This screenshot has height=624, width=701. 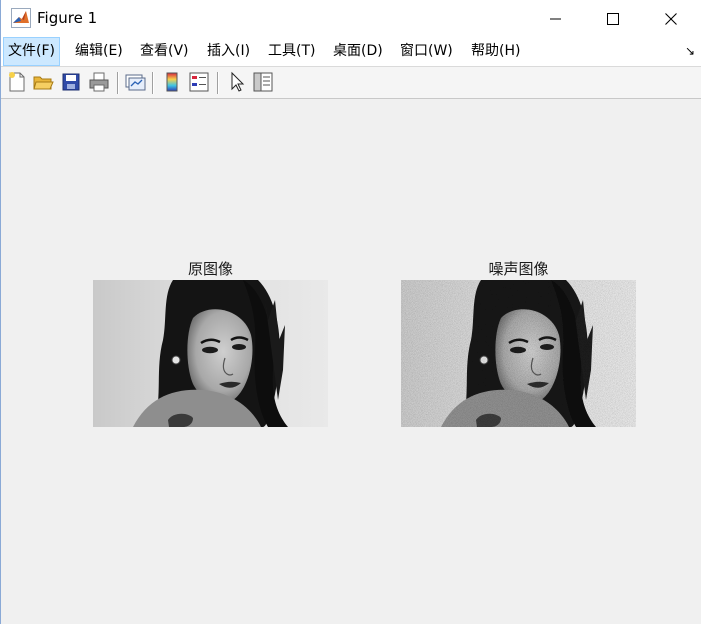 I want to click on window-title: Figure 1, so click(x=67, y=18).